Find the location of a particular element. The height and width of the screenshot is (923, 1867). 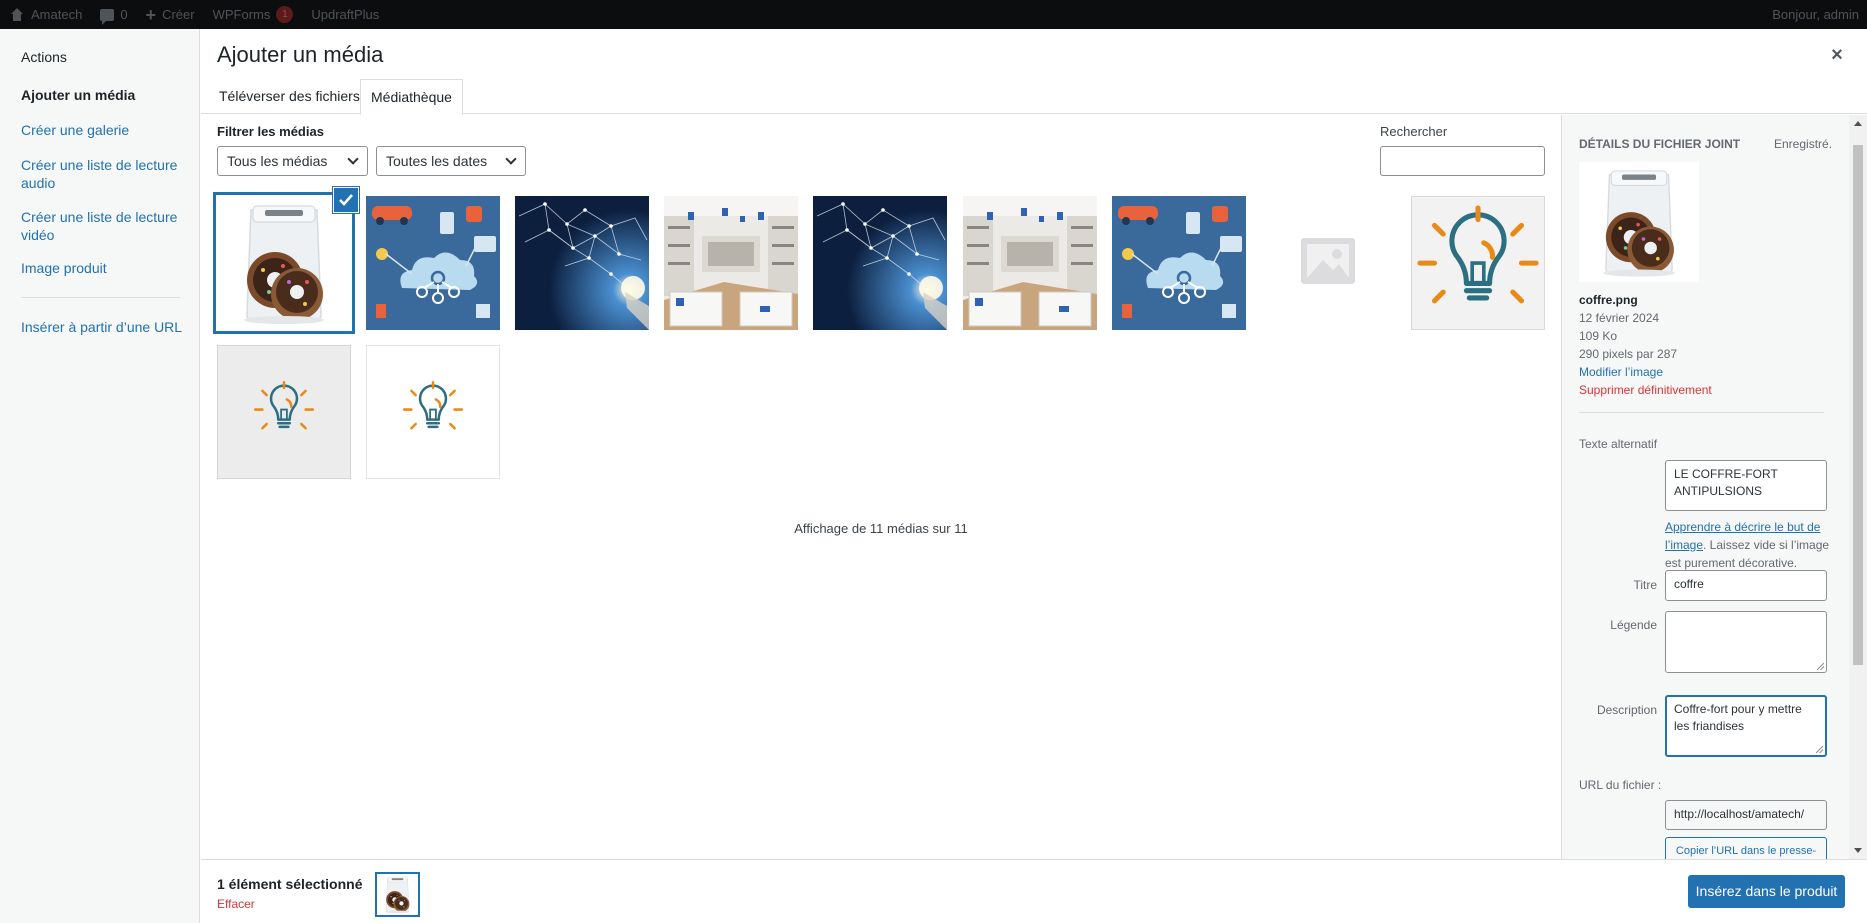

home-icon is located at coordinates (17, 14).